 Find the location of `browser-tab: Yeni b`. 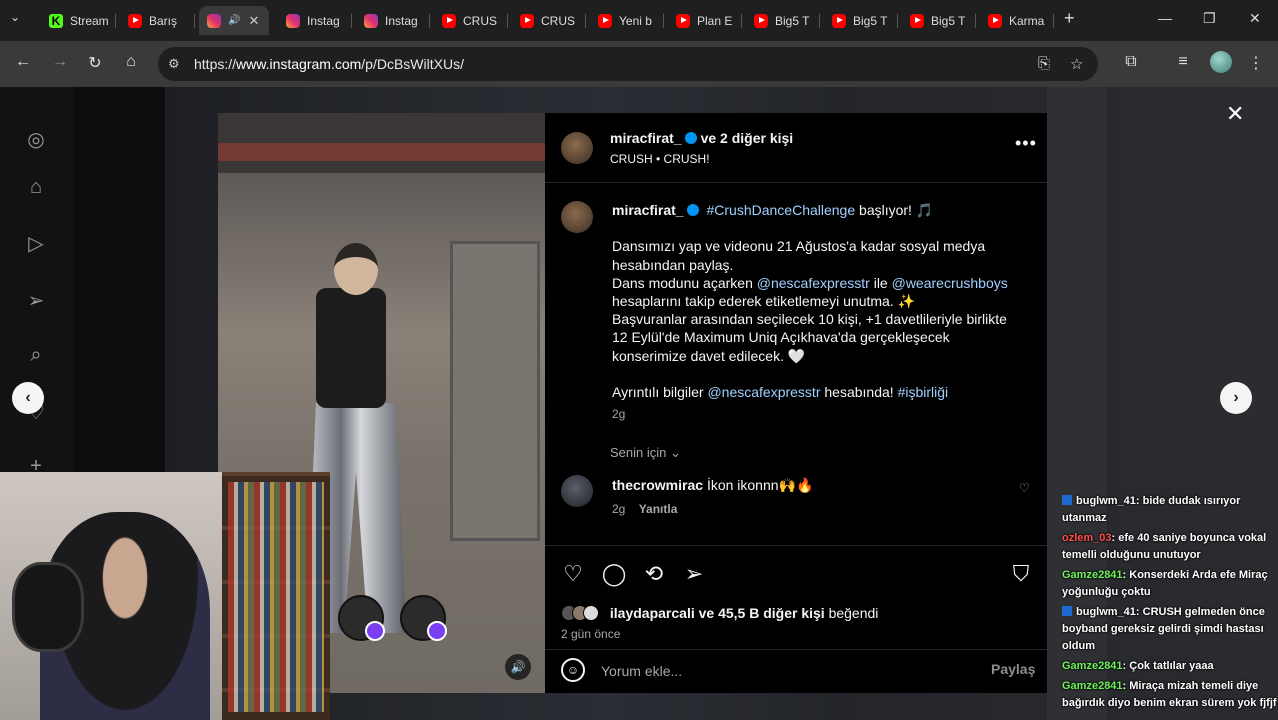

browser-tab: Yeni b is located at coordinates (627, 20).